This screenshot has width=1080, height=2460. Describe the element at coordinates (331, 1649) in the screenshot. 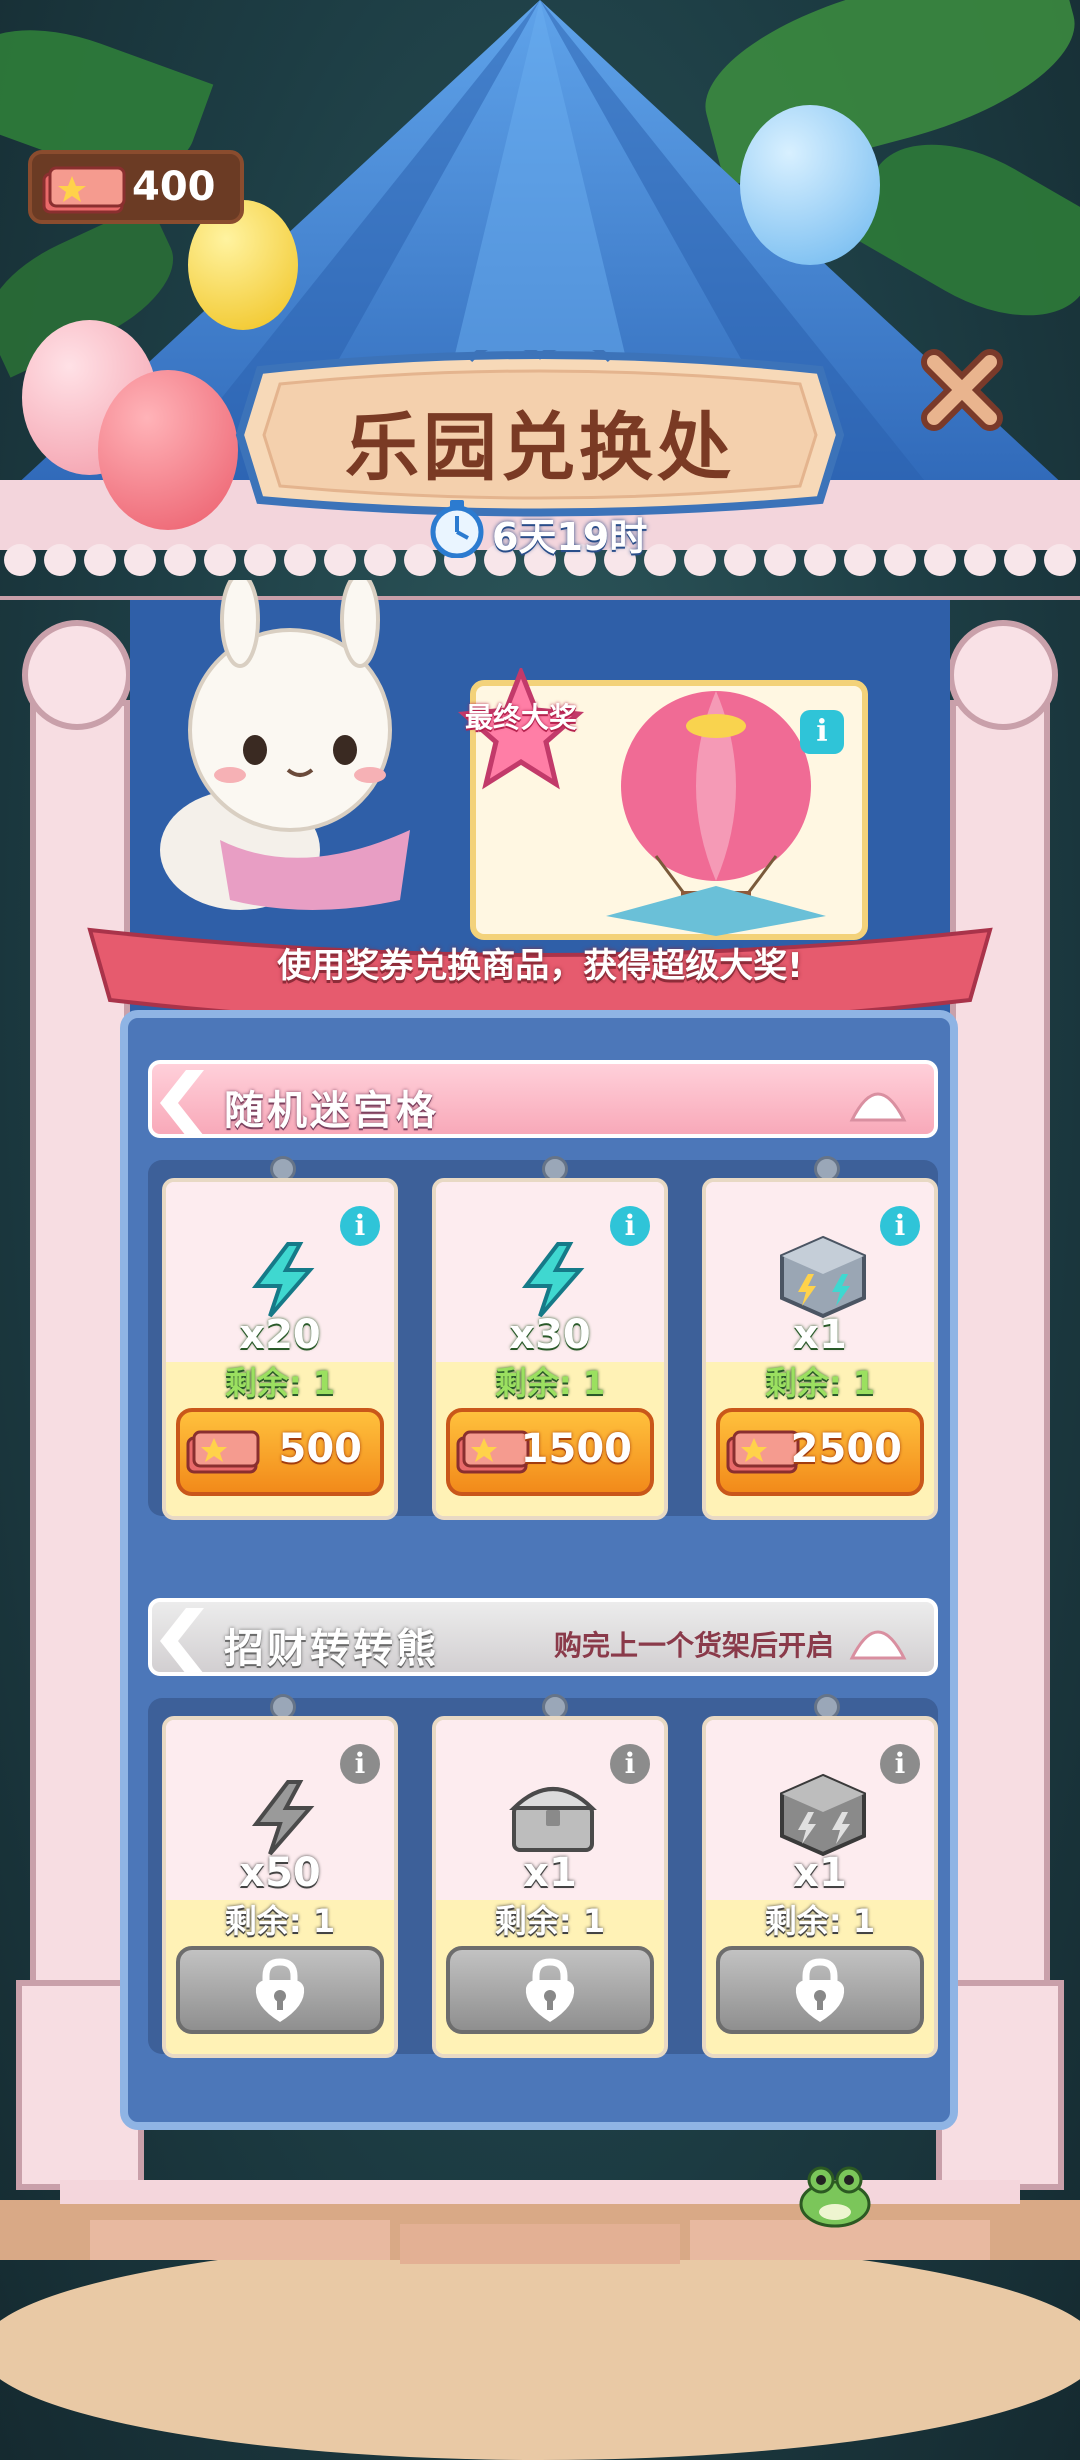

I see `section-title-bear: 招财转转熊` at that location.